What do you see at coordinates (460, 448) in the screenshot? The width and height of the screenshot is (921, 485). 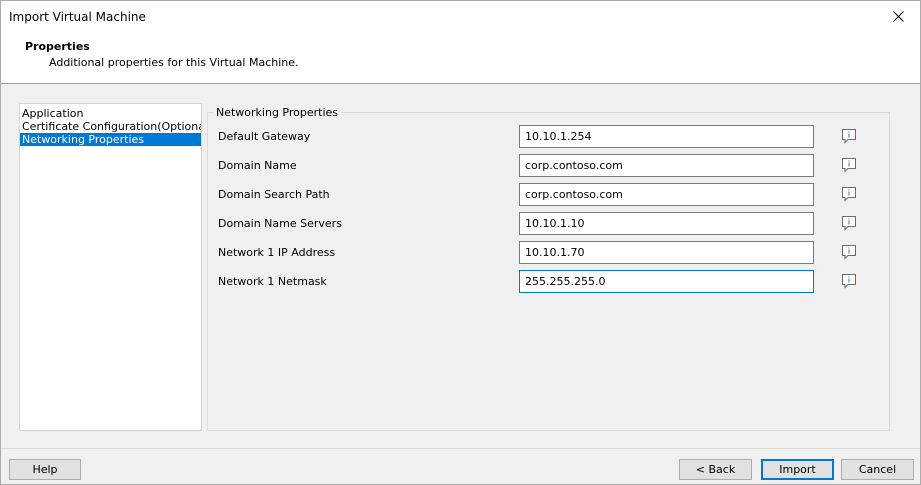 I see `footer-divider` at bounding box center [460, 448].